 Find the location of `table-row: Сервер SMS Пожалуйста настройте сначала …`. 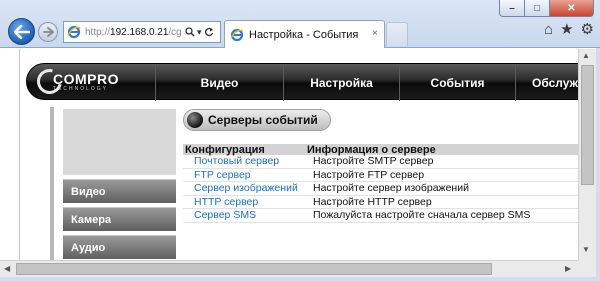

table-row: Сервер SMS Пожалуйста настройте сначала … is located at coordinates (380, 216).